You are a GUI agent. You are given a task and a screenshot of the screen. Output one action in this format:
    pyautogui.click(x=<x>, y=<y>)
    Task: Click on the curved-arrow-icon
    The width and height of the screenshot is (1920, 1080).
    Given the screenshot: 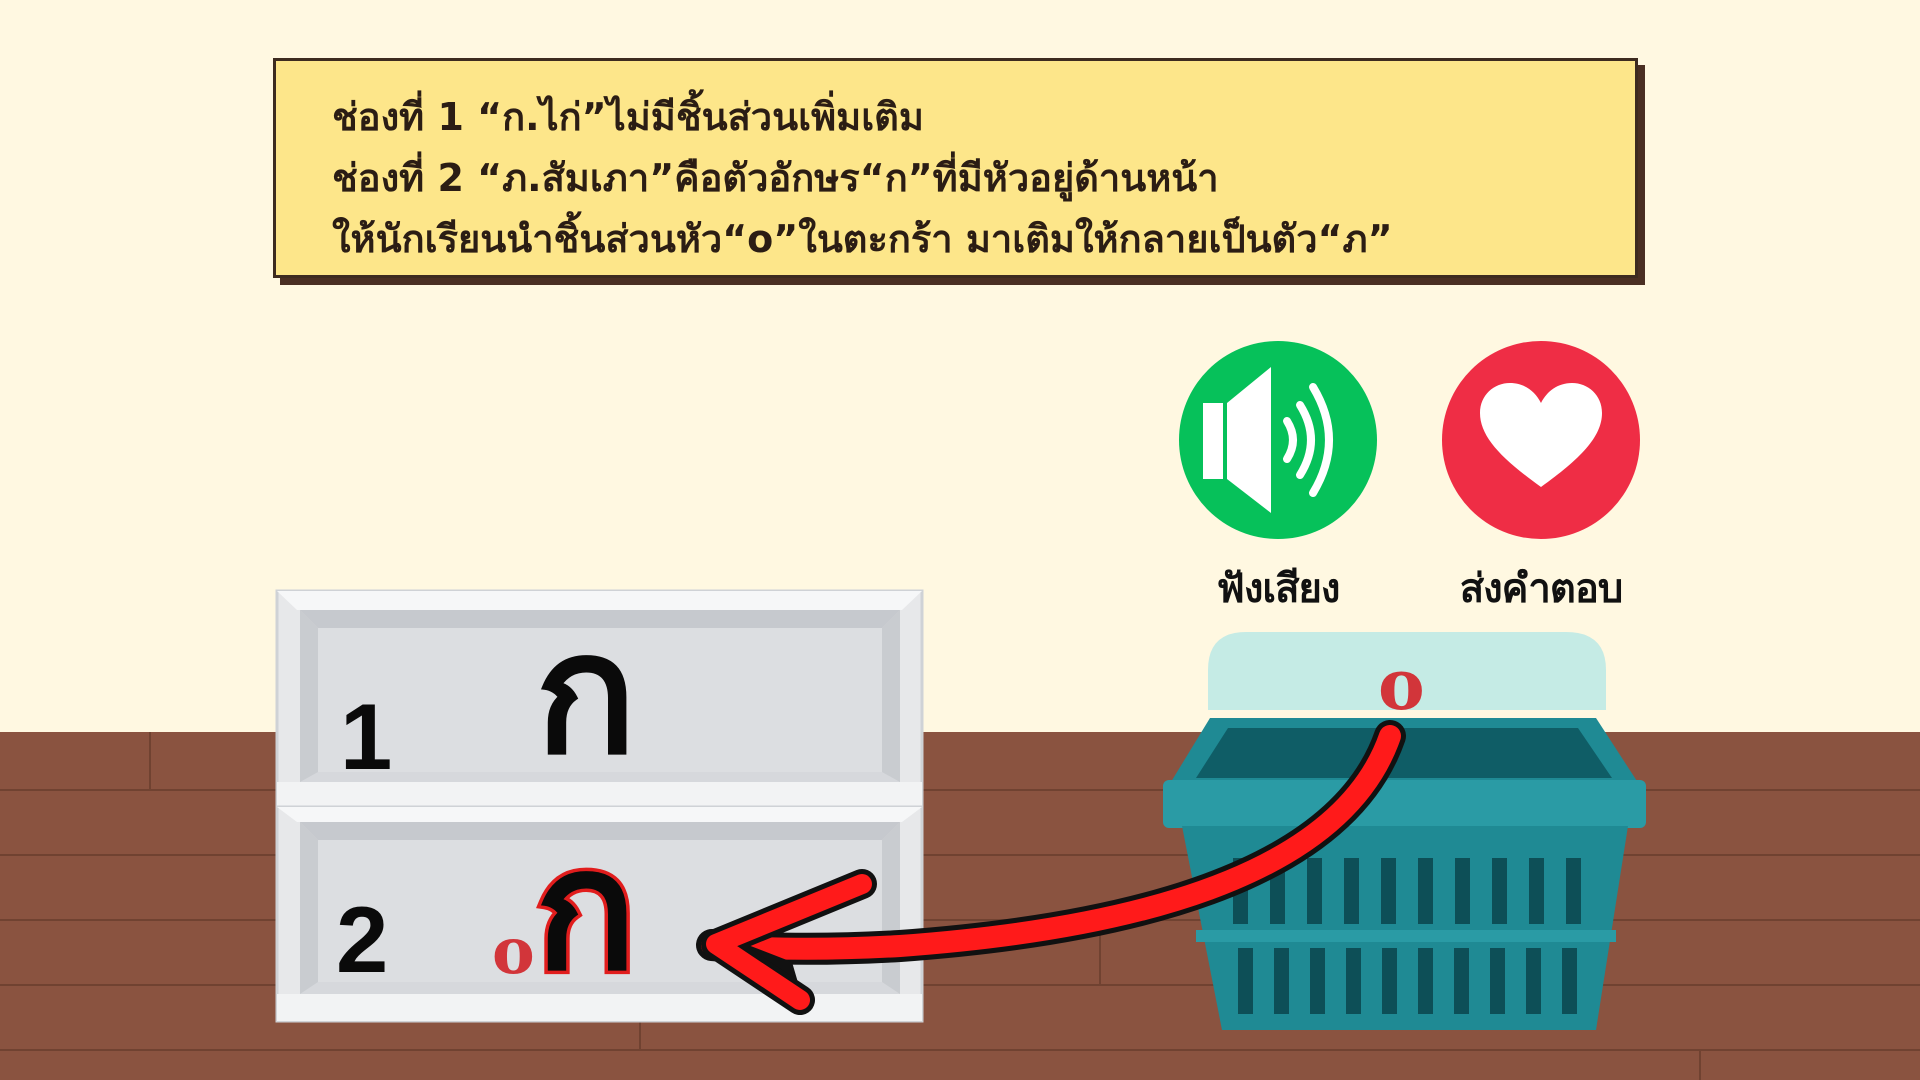 What is the action you would take?
    pyautogui.click(x=1051, y=867)
    